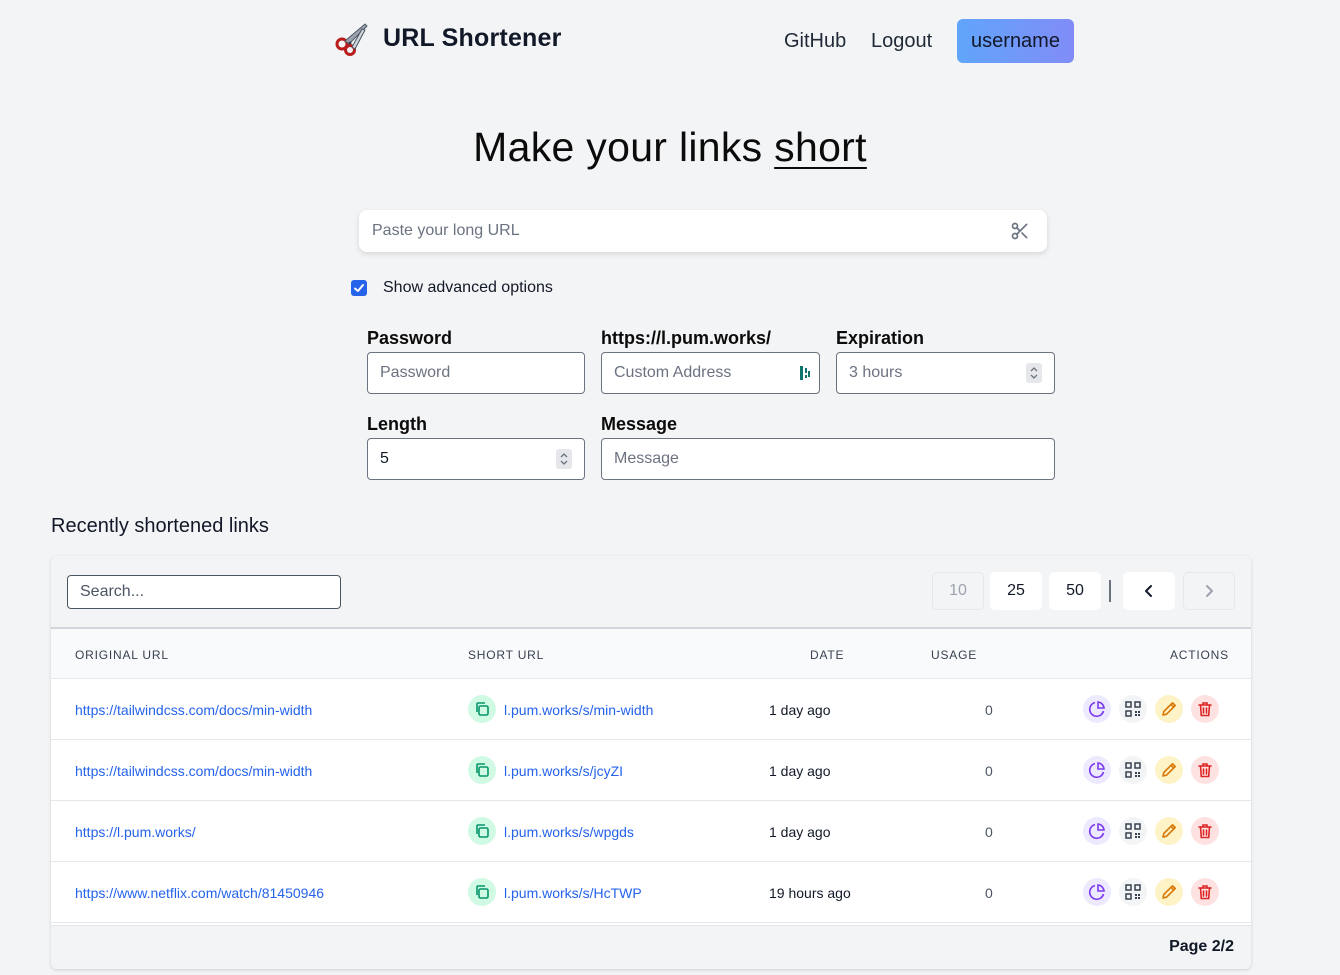 This screenshot has width=1340, height=975. Describe the element at coordinates (651, 947) in the screenshot. I see `table-footer: Page 2/2` at that location.